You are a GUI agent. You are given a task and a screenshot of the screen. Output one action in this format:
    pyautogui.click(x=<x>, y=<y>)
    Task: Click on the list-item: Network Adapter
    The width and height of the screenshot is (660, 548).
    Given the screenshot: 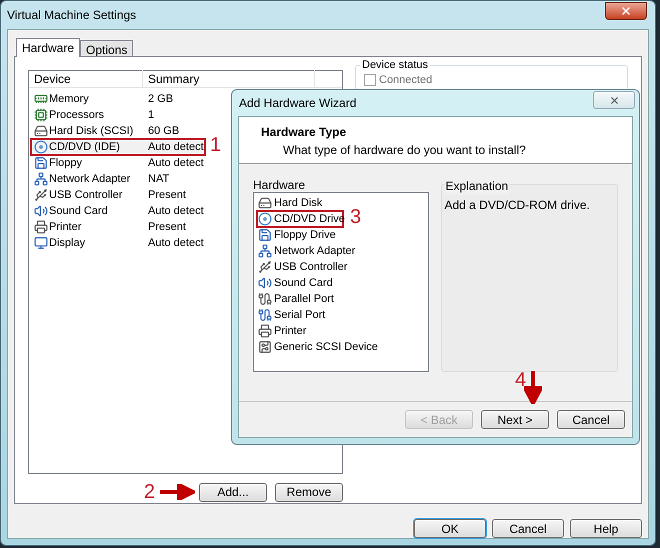 What is the action you would take?
    pyautogui.click(x=307, y=251)
    